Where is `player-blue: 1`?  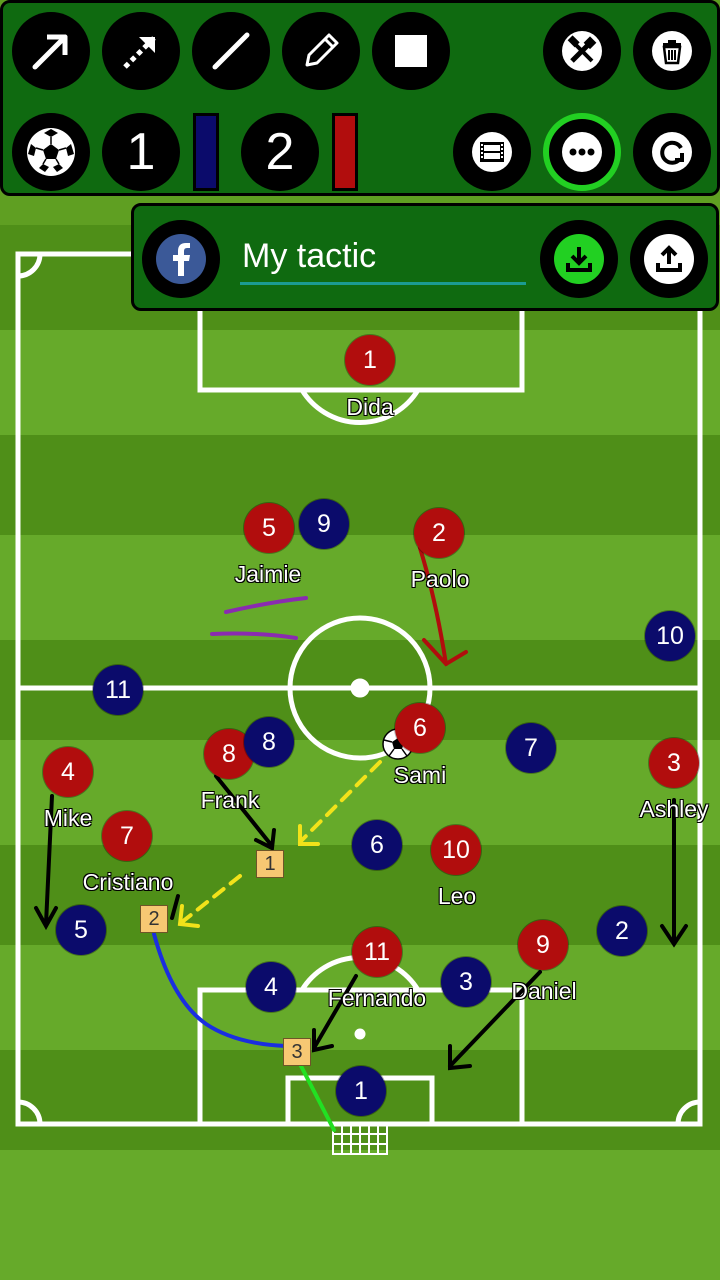 player-blue: 1 is located at coordinates (361, 1091).